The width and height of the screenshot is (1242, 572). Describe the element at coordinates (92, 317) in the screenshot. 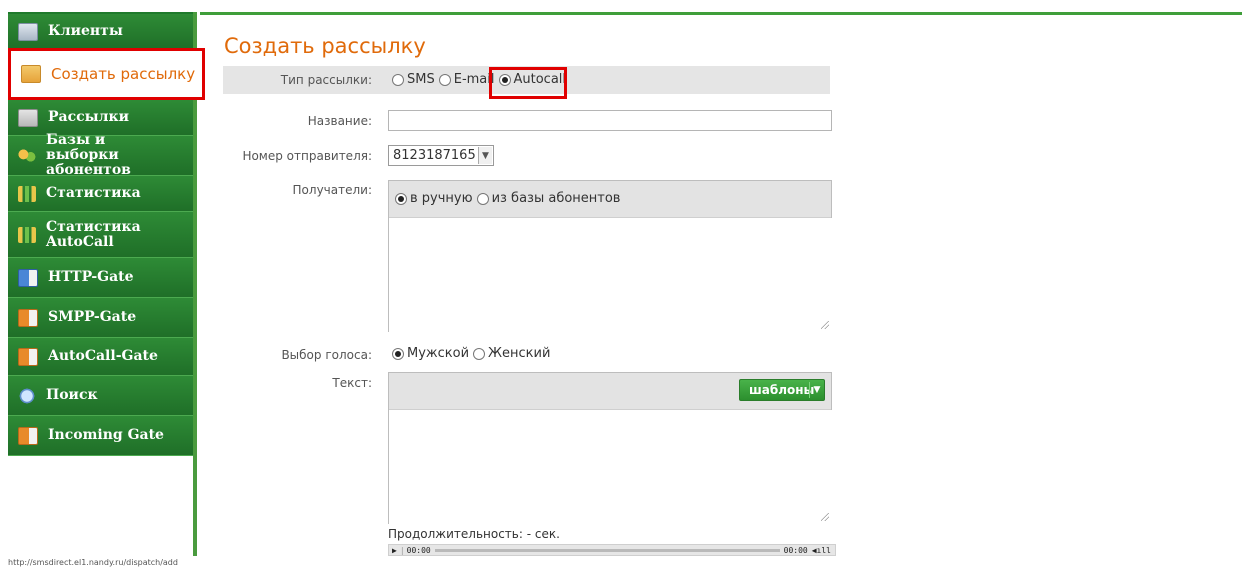

I see `sidebar-item-label: SMPP-Gate` at that location.